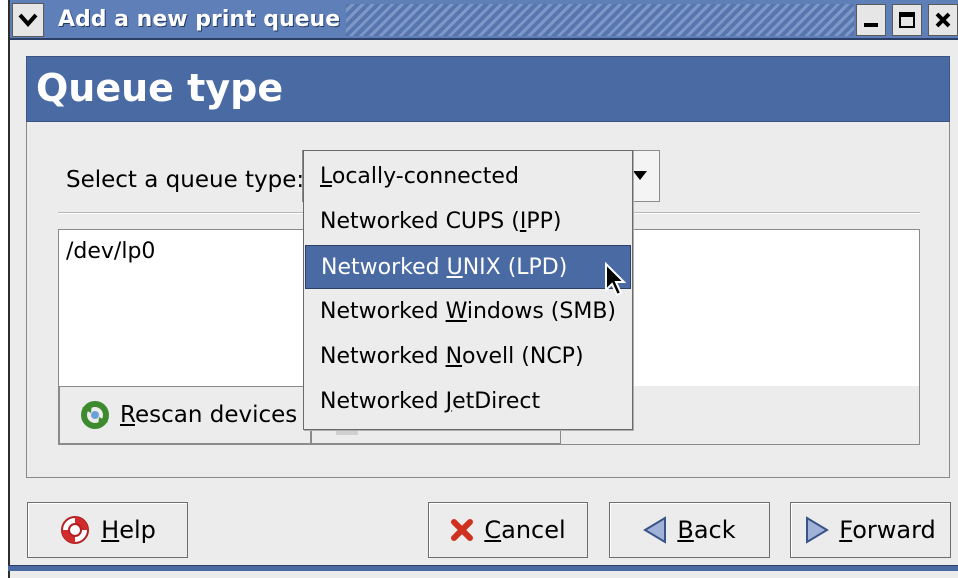  I want to click on left-arrow-icon, so click(655, 530).